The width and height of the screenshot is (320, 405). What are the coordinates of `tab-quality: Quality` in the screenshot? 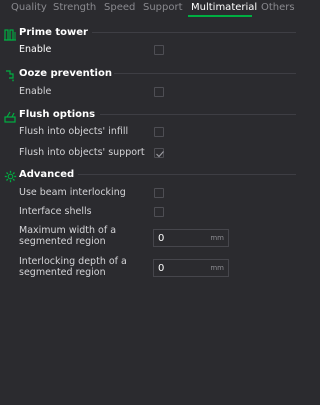 It's located at (29, 7).